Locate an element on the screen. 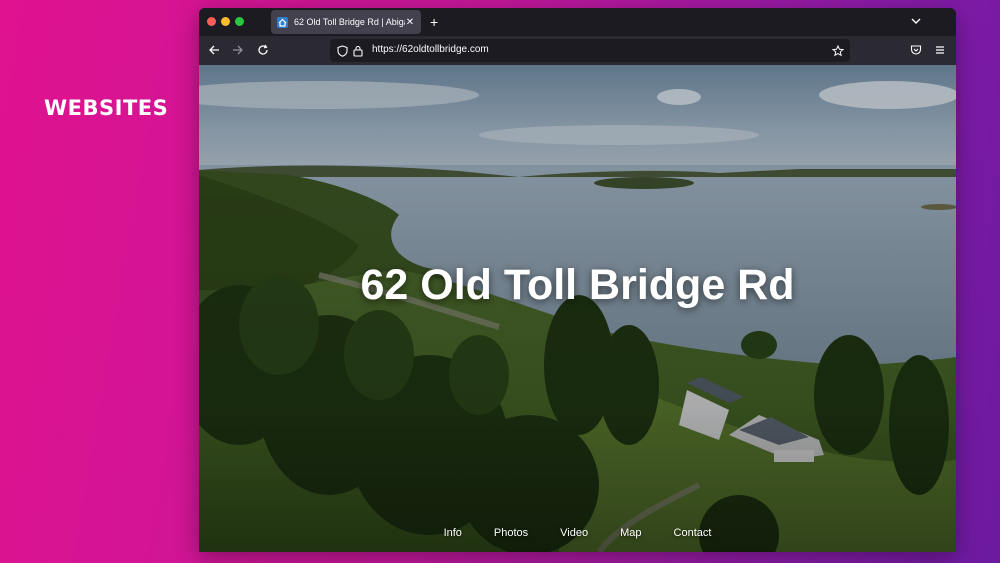 This screenshot has height=563, width=1000. nav-link-video: Video is located at coordinates (574, 533).